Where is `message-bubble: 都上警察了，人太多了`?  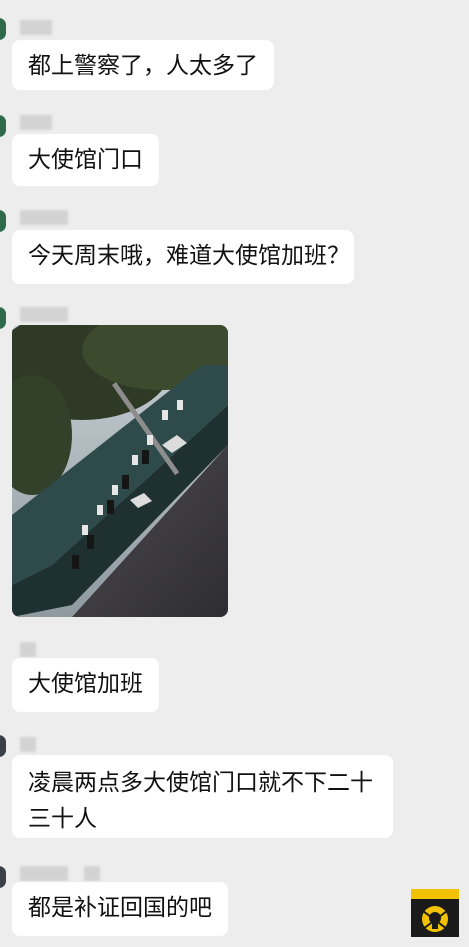 message-bubble: 都上警察了，人太多了 is located at coordinates (143, 65).